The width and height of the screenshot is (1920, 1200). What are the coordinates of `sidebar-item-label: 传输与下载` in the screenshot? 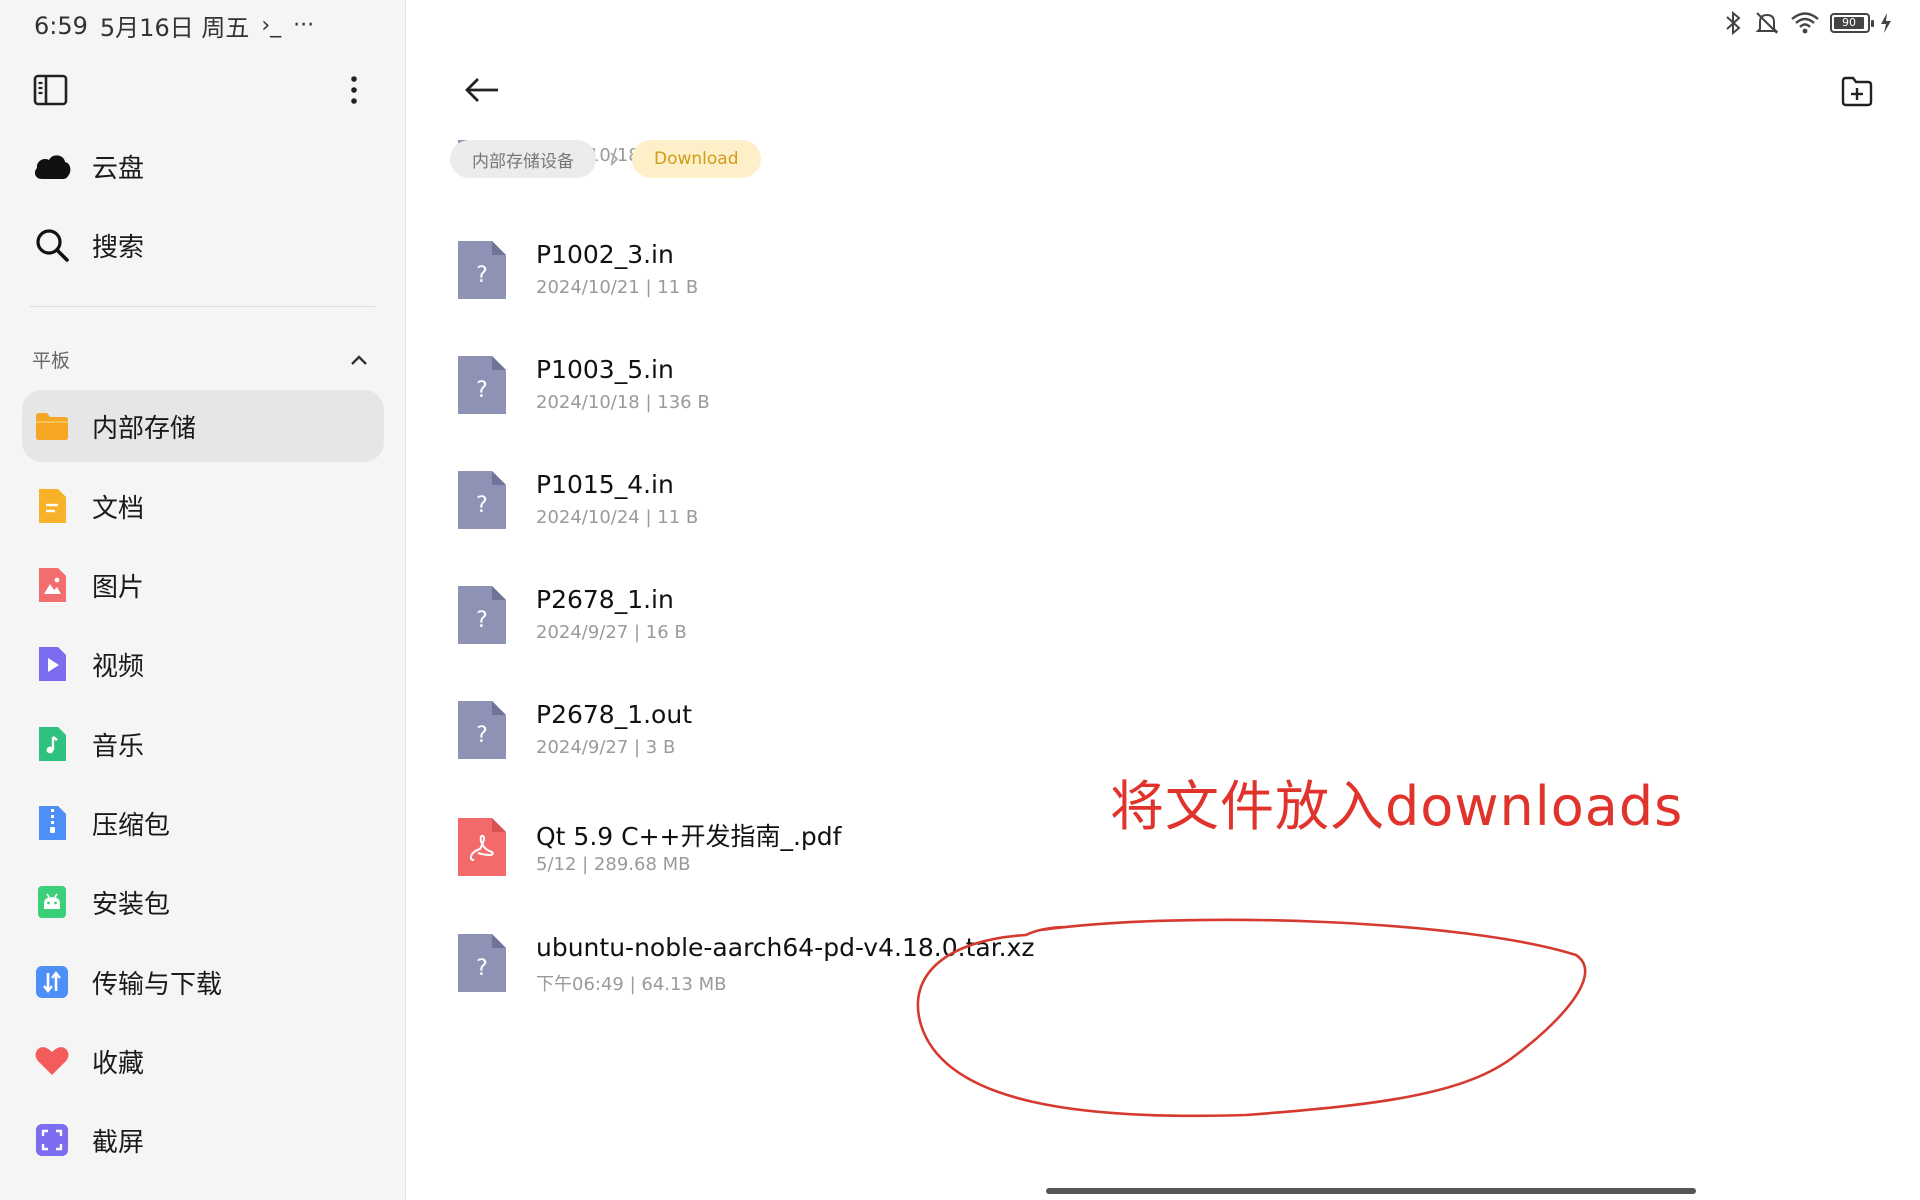 It's located at (157, 984).